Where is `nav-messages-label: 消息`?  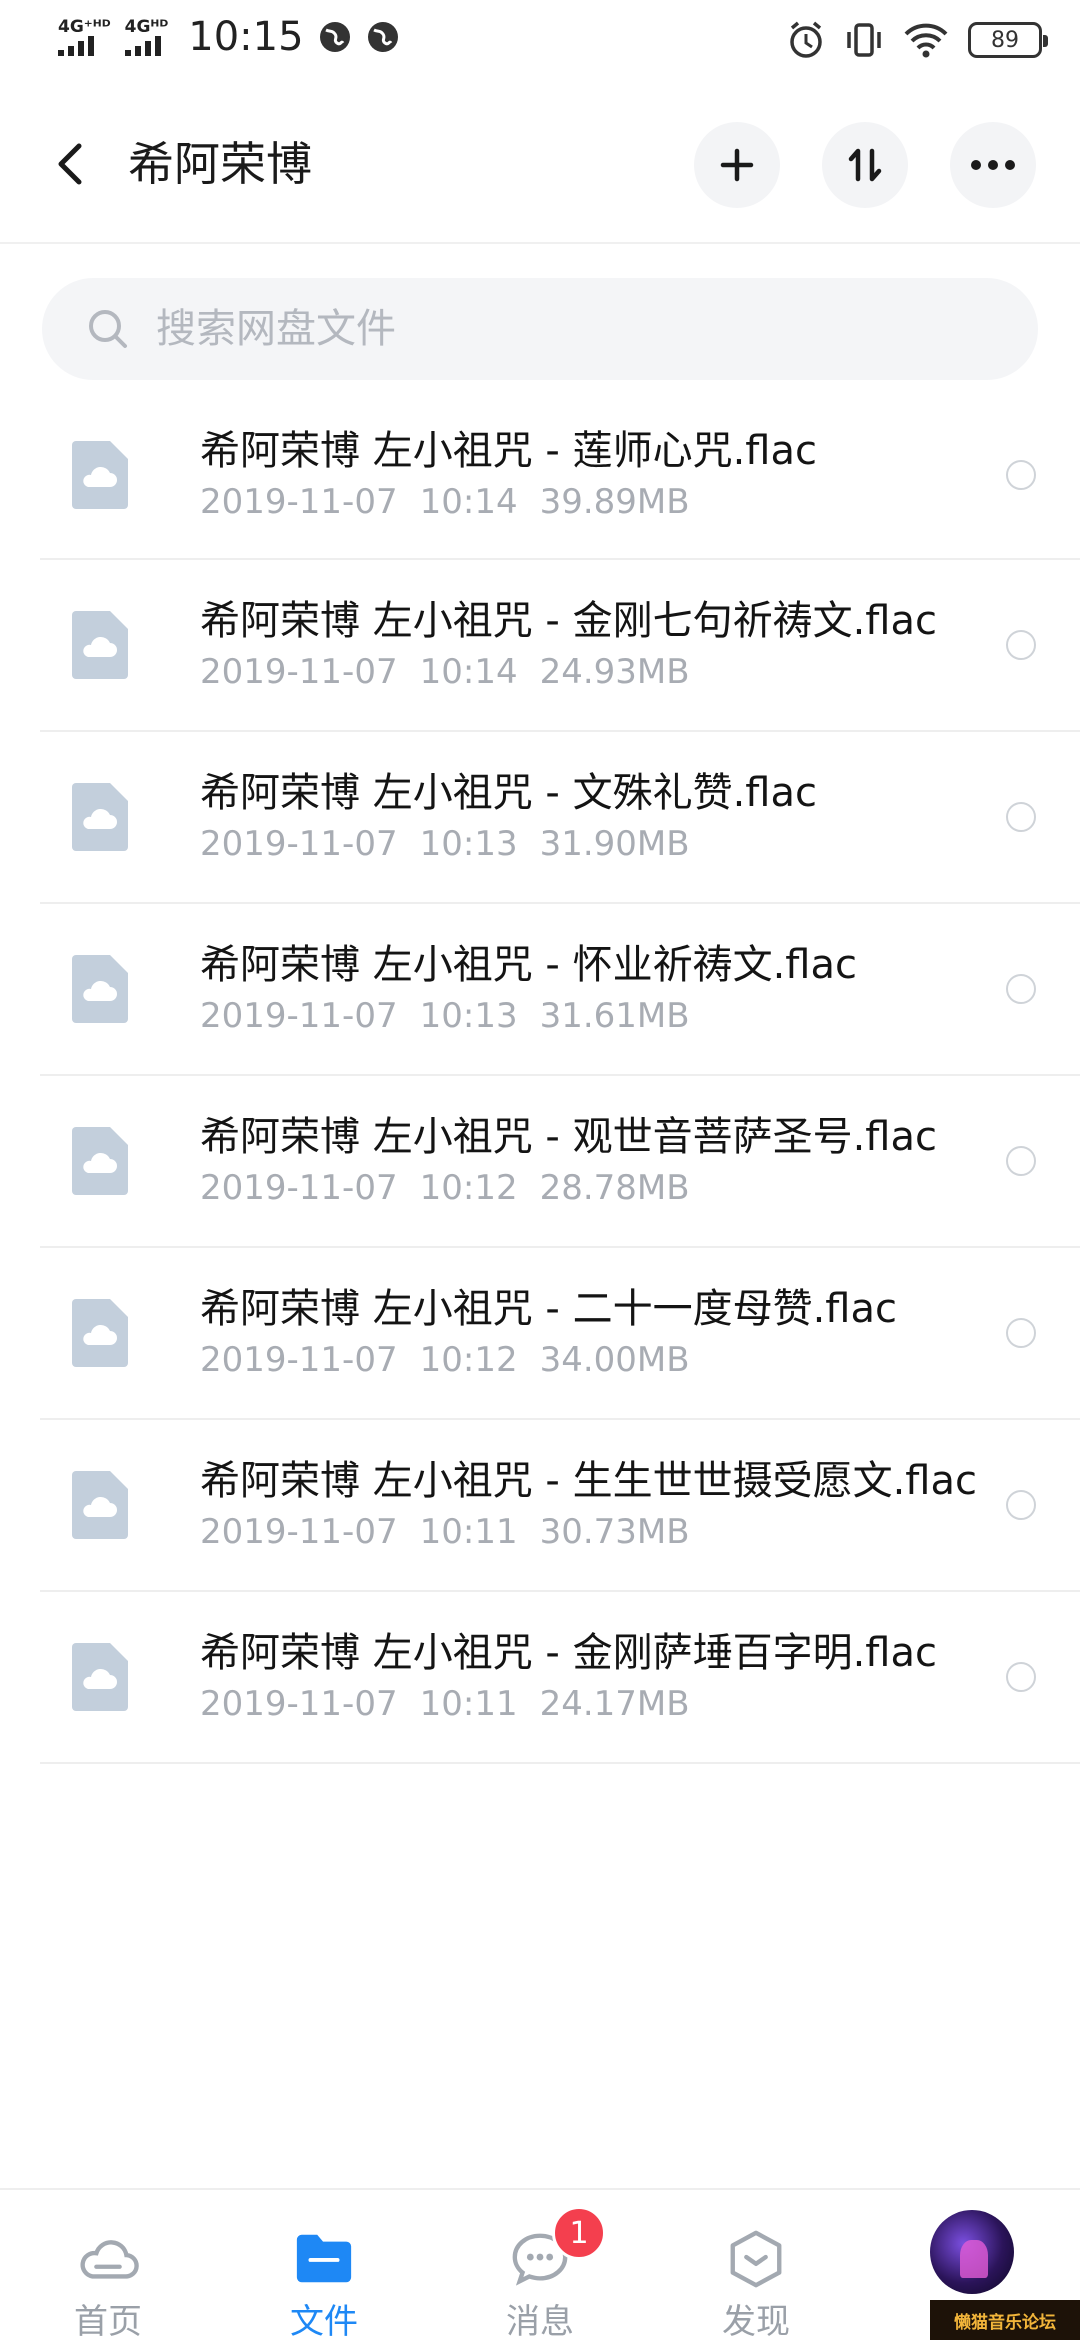
nav-messages-label: 消息 is located at coordinates (540, 2321).